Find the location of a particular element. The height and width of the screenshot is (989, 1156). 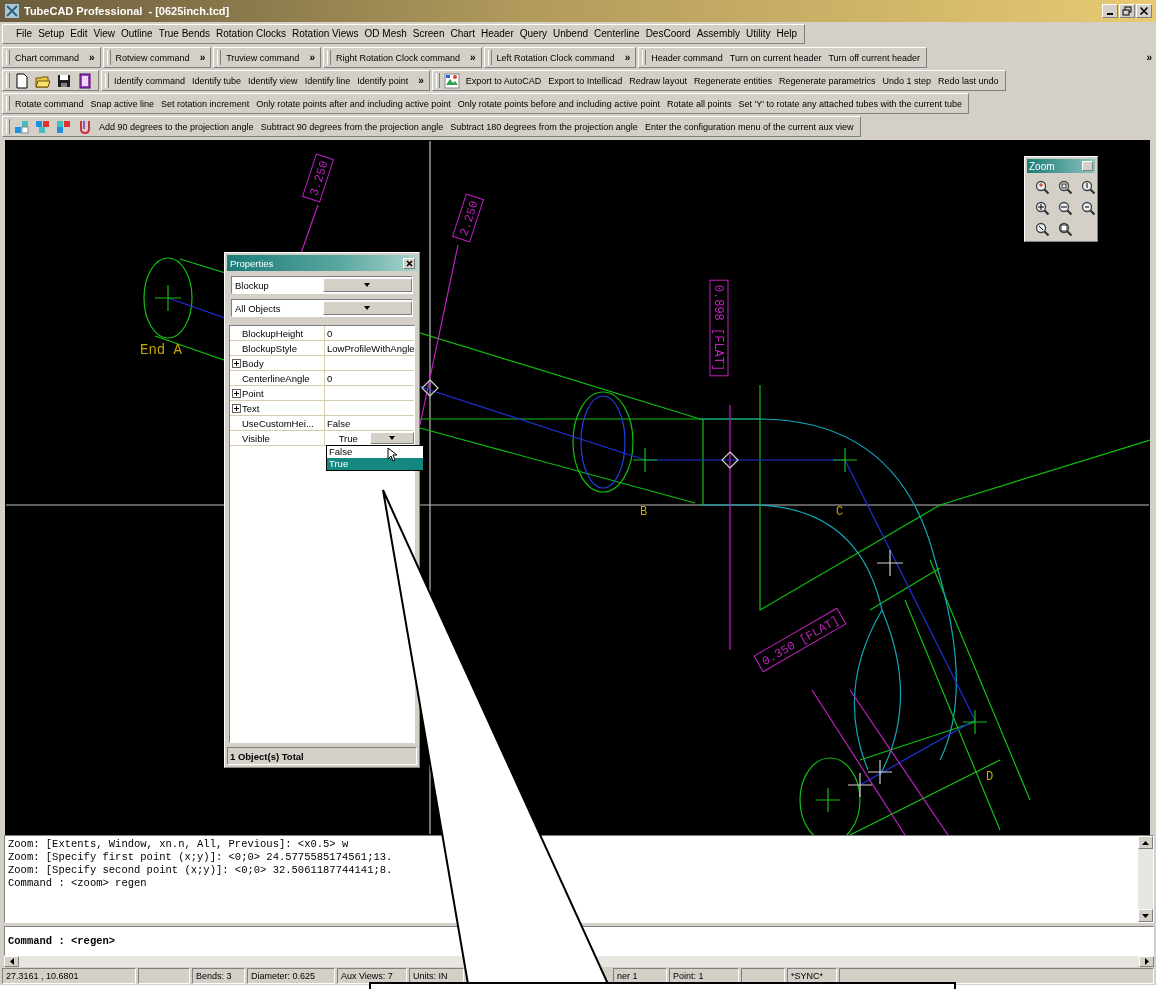

toolbar-button: Identify tube is located at coordinates (217, 80).